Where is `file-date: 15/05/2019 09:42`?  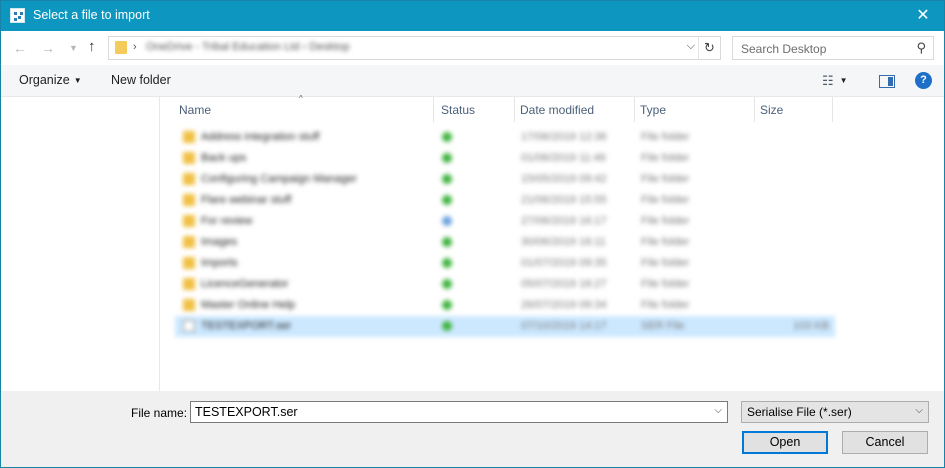
file-date: 15/05/2019 09:42 is located at coordinates (564, 179).